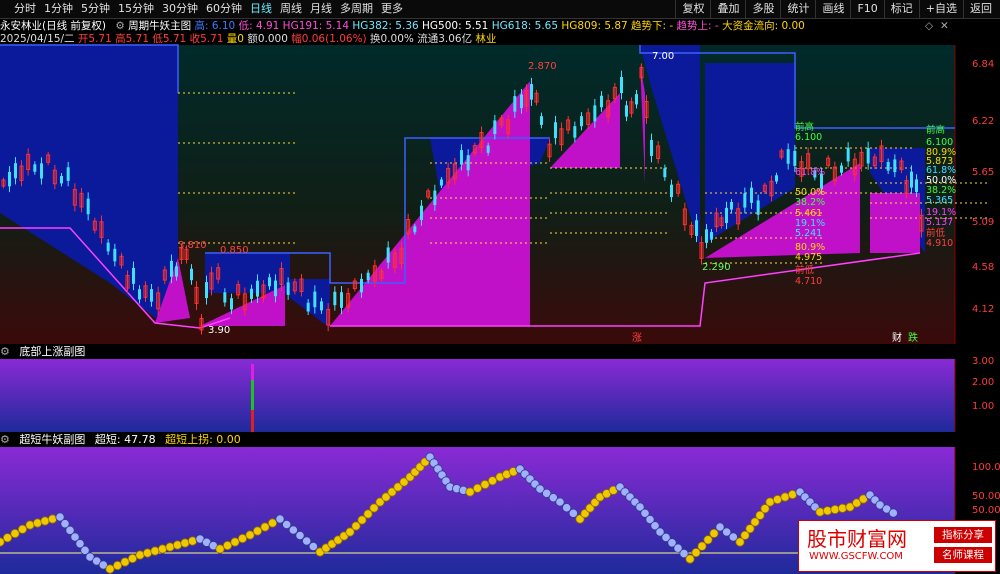 Image resolution: width=1000 pixels, height=574 pixels. I want to click on tool-button-6: 标记, so click(901, 9).